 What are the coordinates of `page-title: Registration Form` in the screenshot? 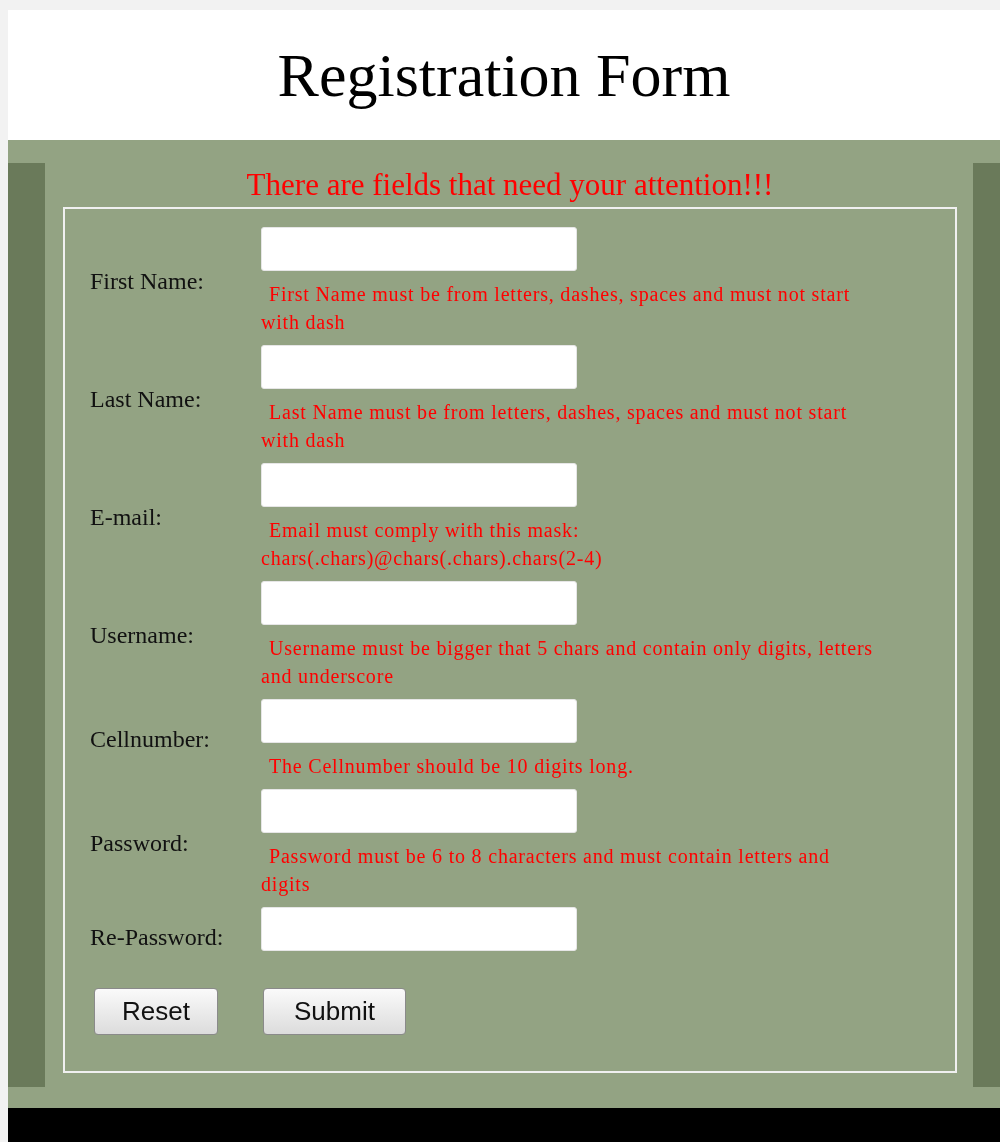 It's located at (504, 75).